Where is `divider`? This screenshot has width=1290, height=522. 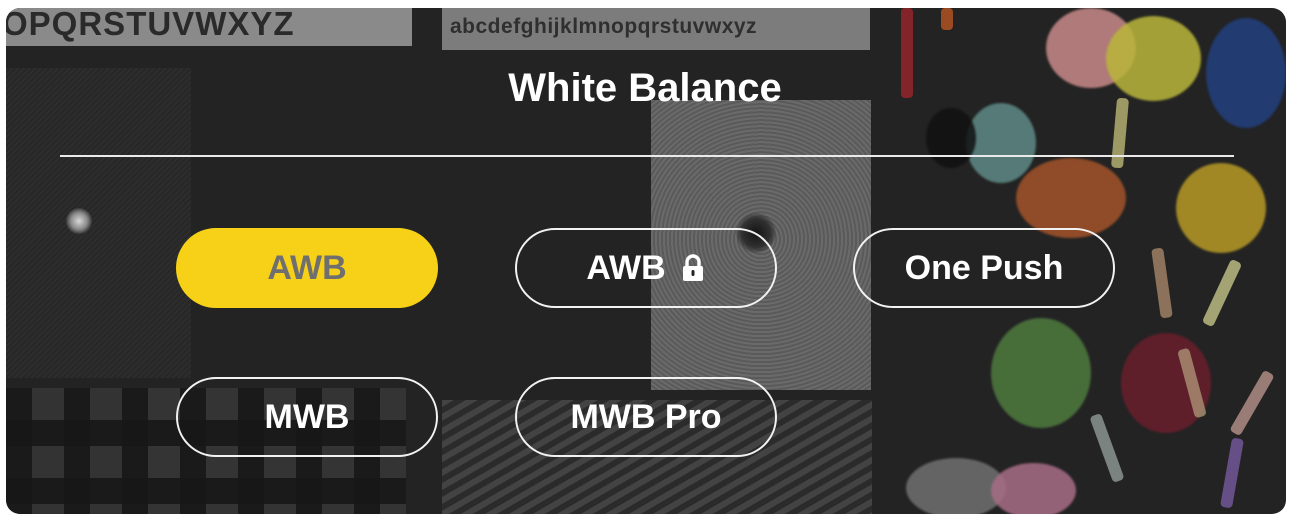 divider is located at coordinates (647, 156).